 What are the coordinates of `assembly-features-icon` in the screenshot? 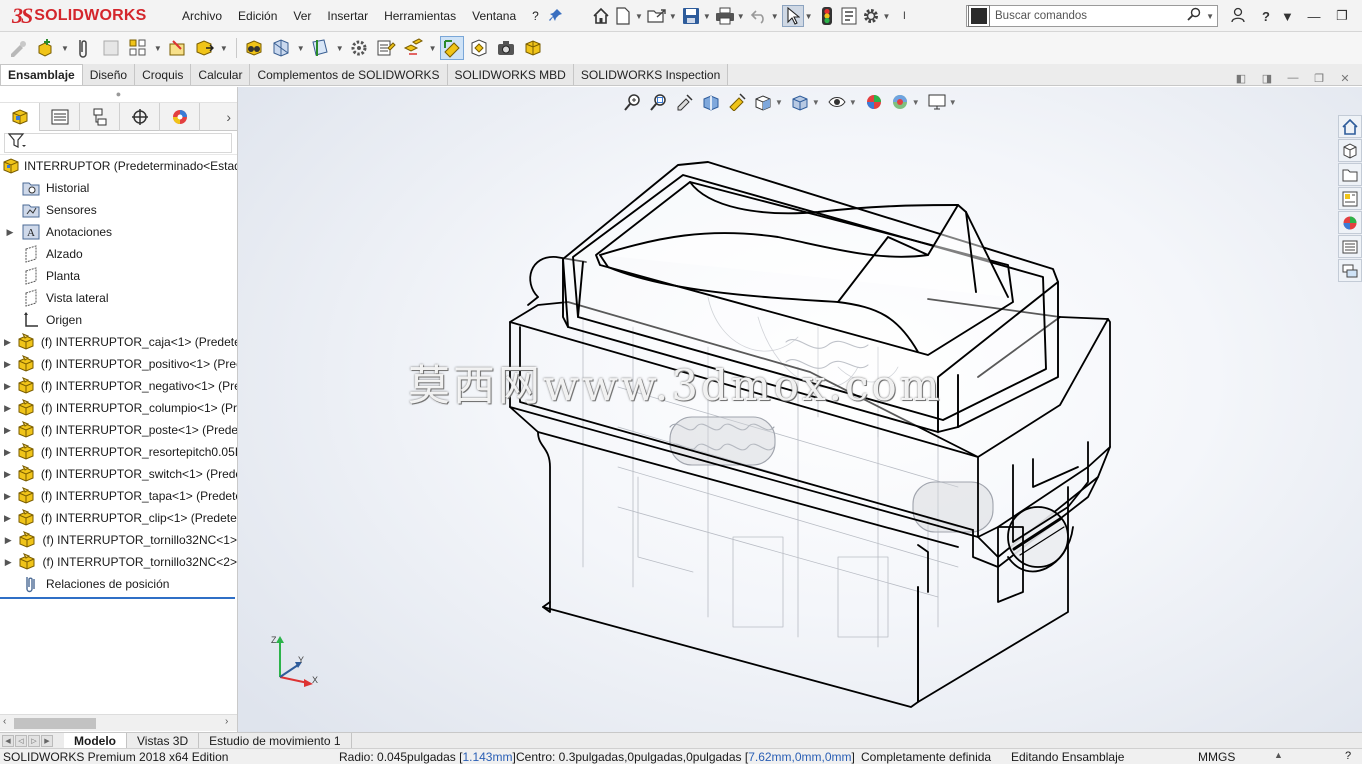 It's located at (281, 48).